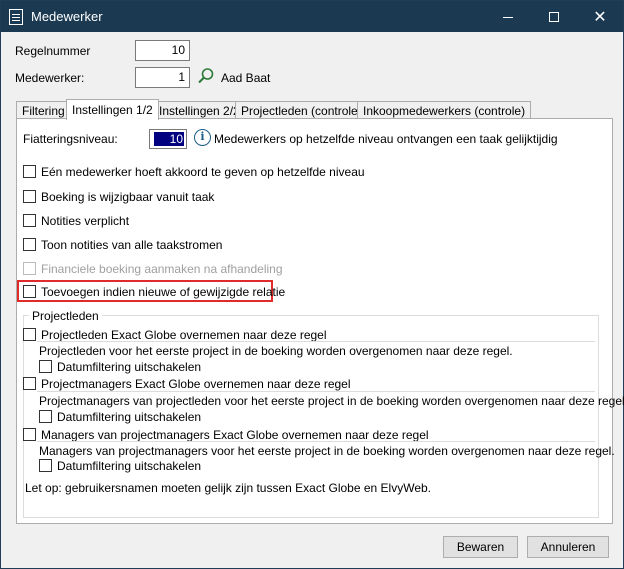 The width and height of the screenshot is (624, 569). What do you see at coordinates (29, 220) in the screenshot?
I see `checkbox-notities-verplicht` at bounding box center [29, 220].